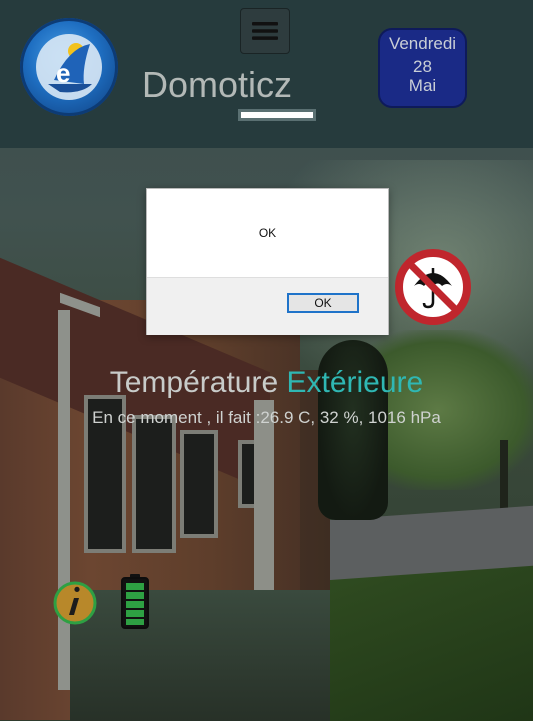 The height and width of the screenshot is (721, 533). I want to click on hamburger-menu-icon, so click(265, 31).